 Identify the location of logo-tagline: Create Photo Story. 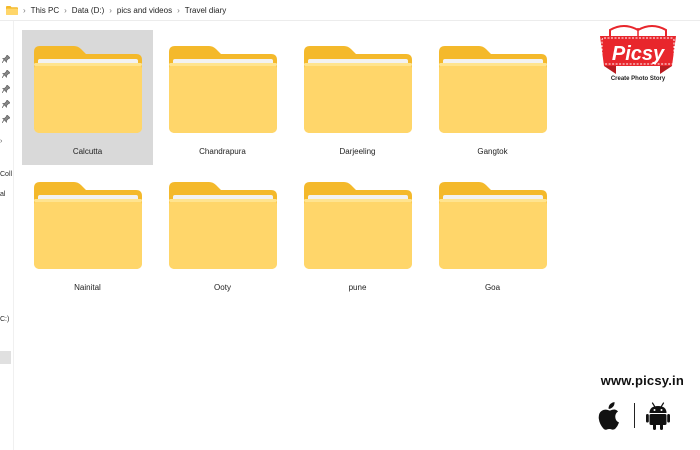
(638, 79).